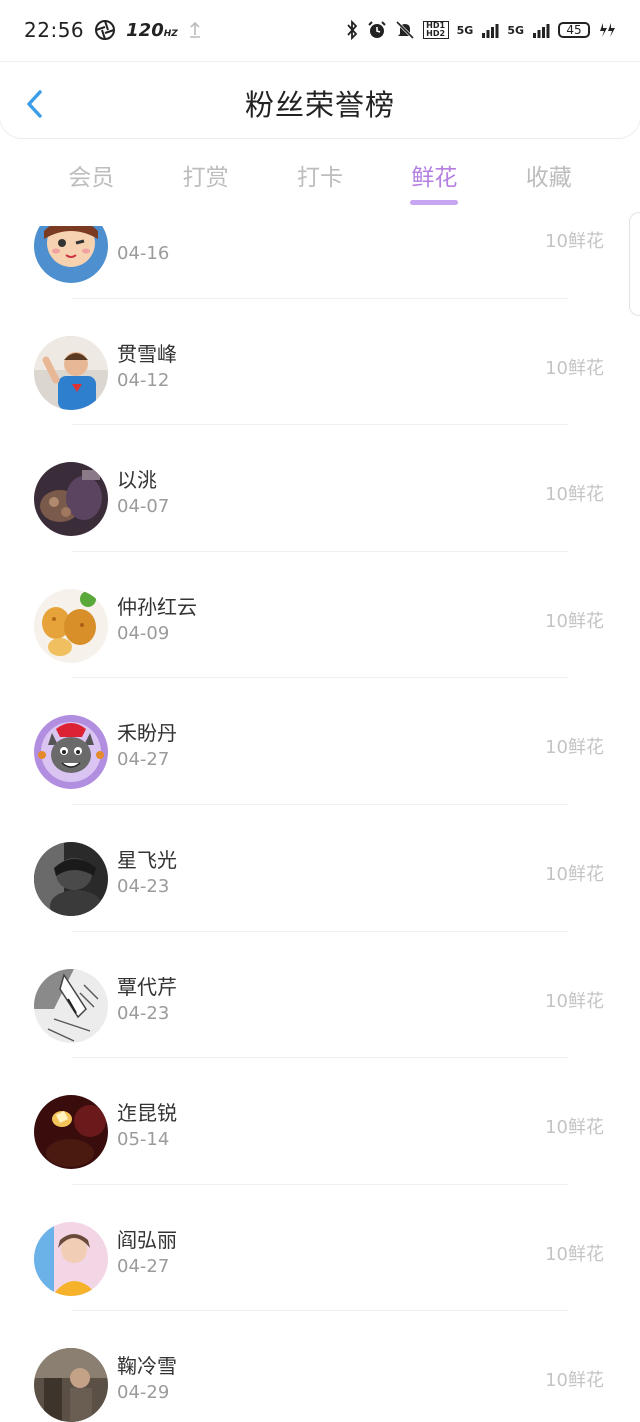 The width and height of the screenshot is (640, 1422). What do you see at coordinates (147, 1366) in the screenshot?
I see `fan-name: 鞠冷雪` at bounding box center [147, 1366].